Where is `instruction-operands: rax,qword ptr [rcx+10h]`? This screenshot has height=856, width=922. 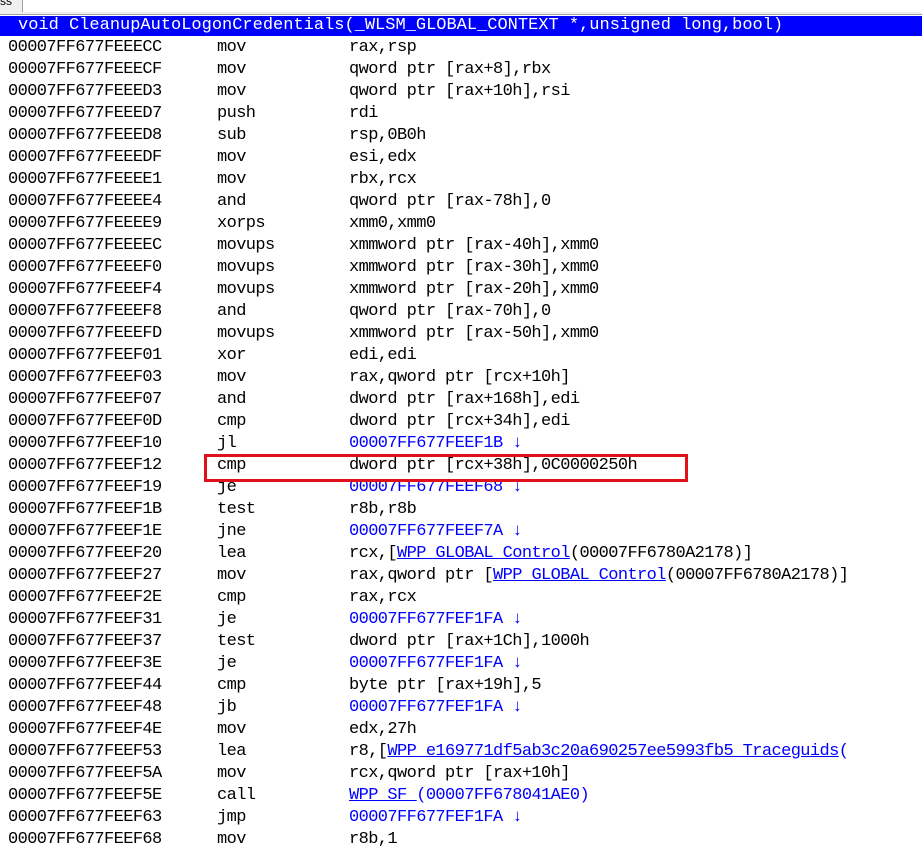 instruction-operands: rax,qword ptr [rcx+10h] is located at coordinates (459, 378).